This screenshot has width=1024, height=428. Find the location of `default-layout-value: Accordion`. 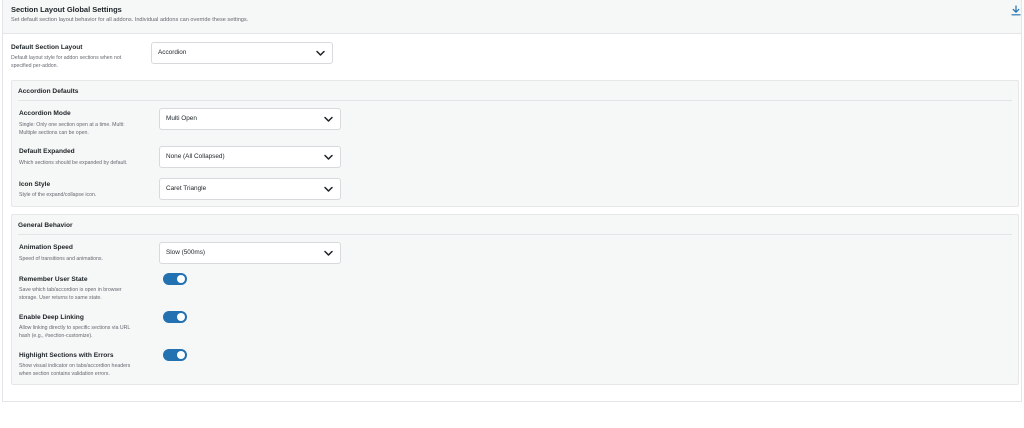

default-layout-value: Accordion is located at coordinates (172, 52).